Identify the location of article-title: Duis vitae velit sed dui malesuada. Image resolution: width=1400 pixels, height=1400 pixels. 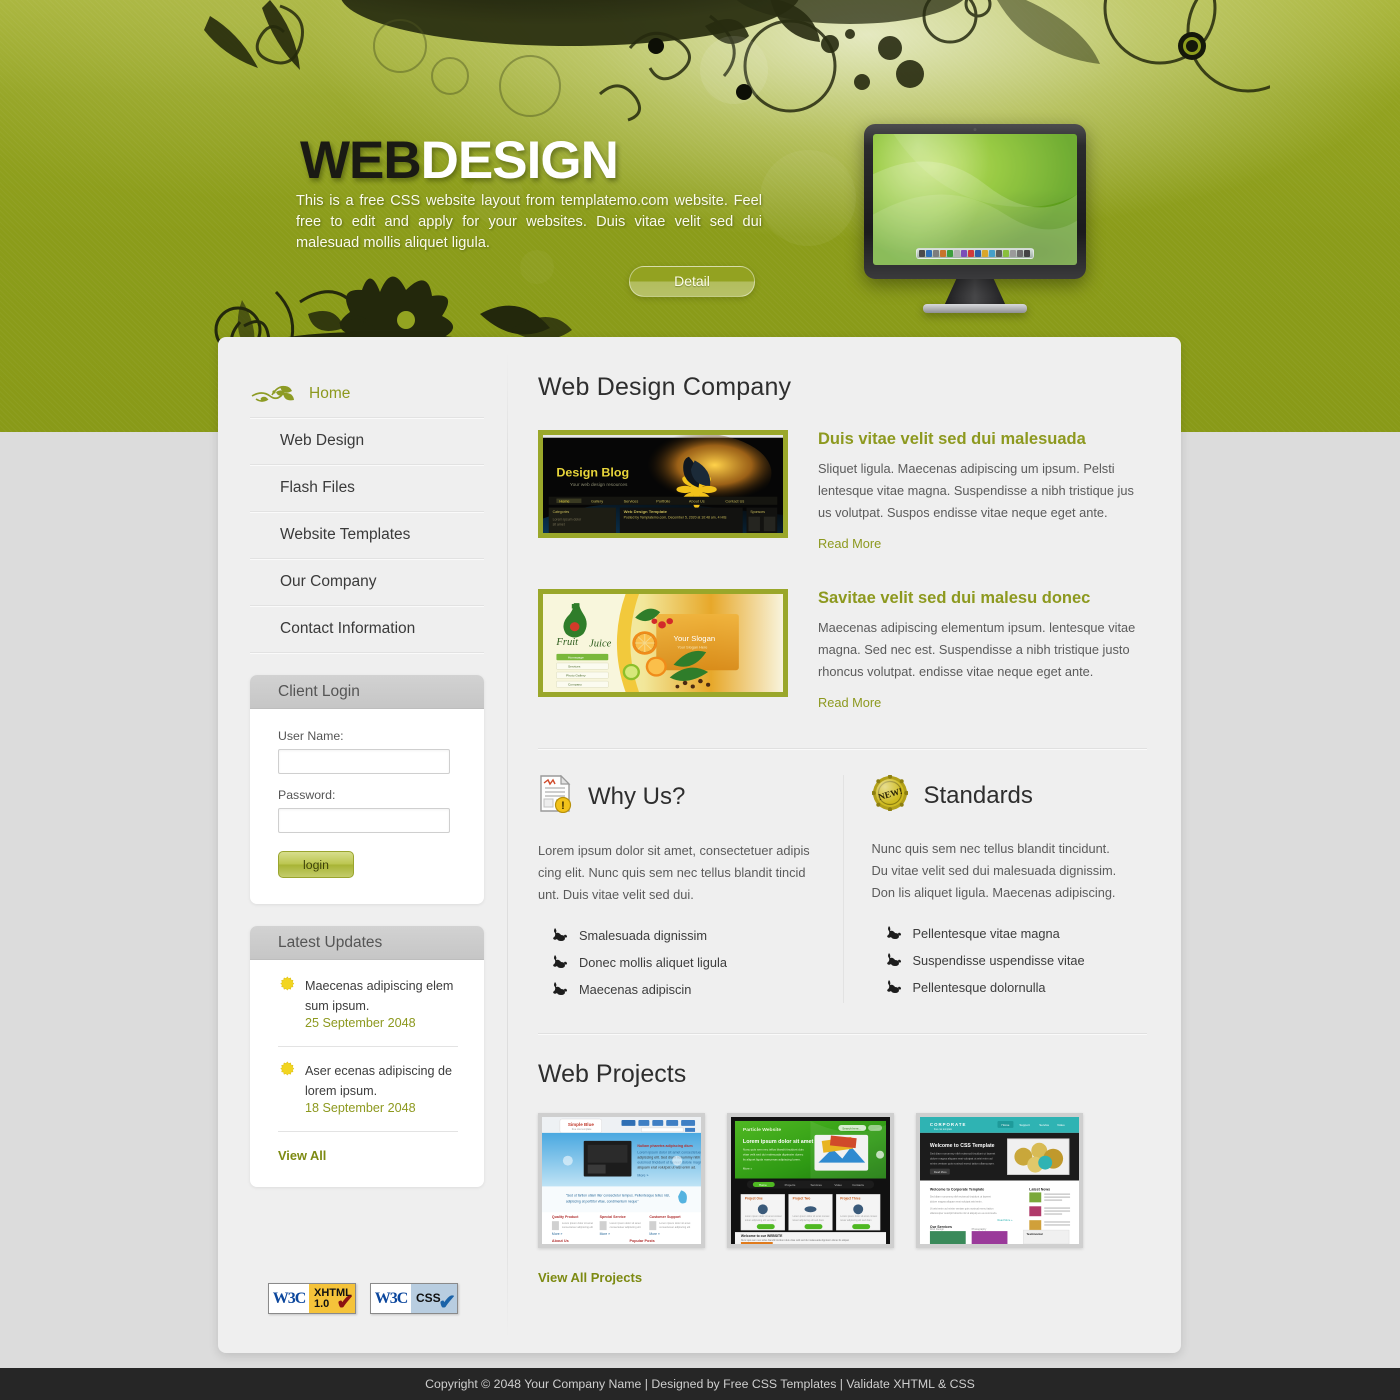
(952, 439).